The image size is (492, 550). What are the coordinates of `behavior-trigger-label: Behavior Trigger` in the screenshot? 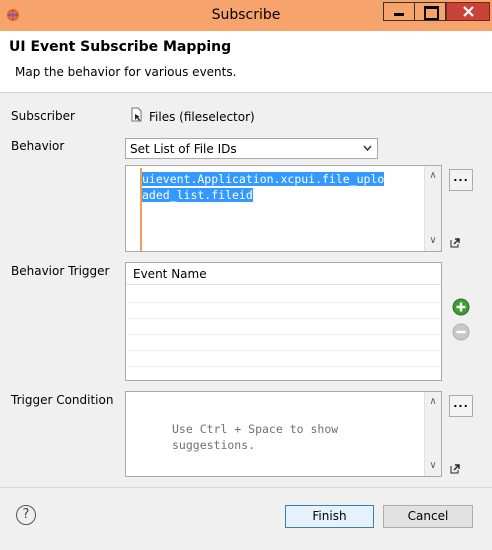 It's located at (60, 271).